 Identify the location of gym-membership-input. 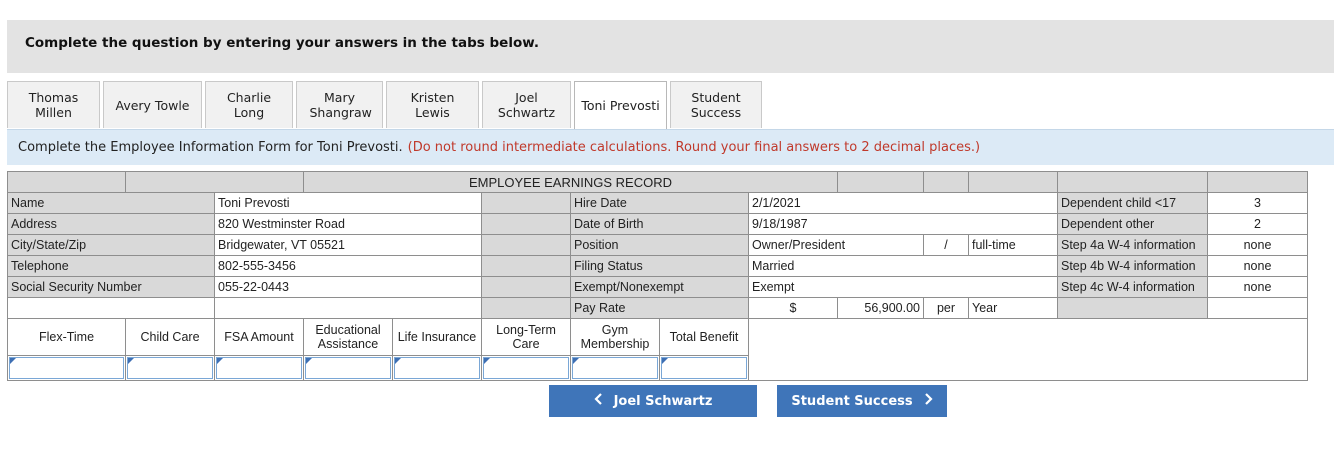
(615, 368).